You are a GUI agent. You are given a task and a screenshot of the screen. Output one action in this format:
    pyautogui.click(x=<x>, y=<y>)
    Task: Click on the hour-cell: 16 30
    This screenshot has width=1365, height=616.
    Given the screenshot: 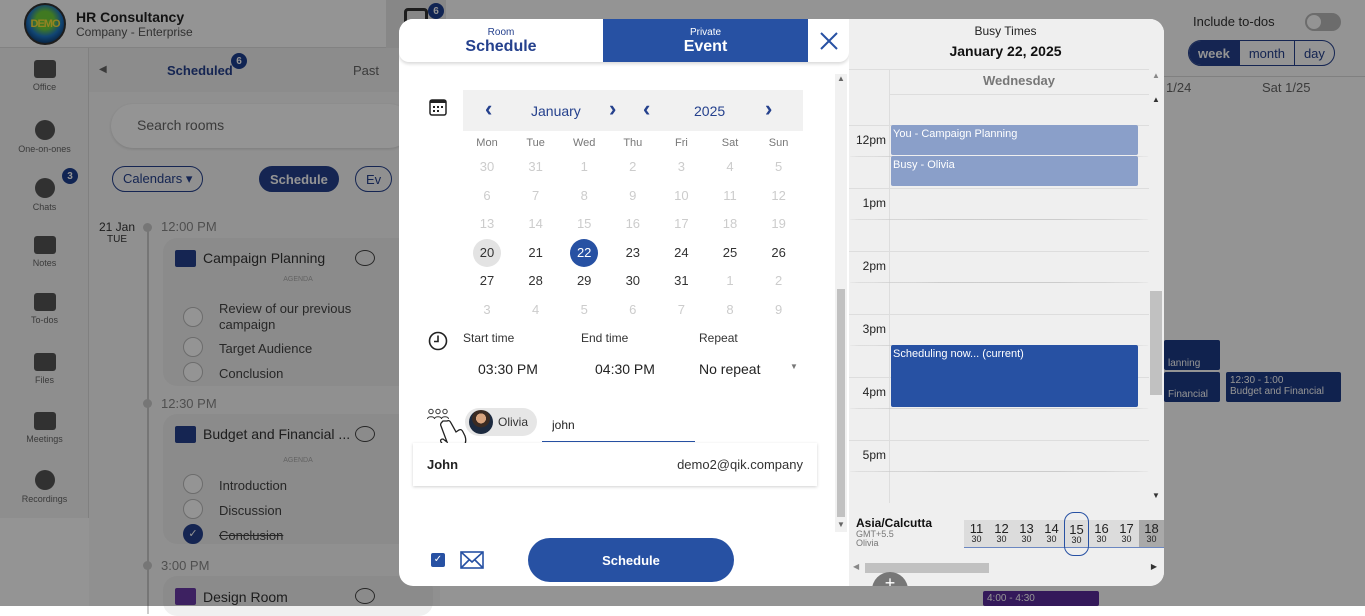 What is the action you would take?
    pyautogui.click(x=1101, y=533)
    